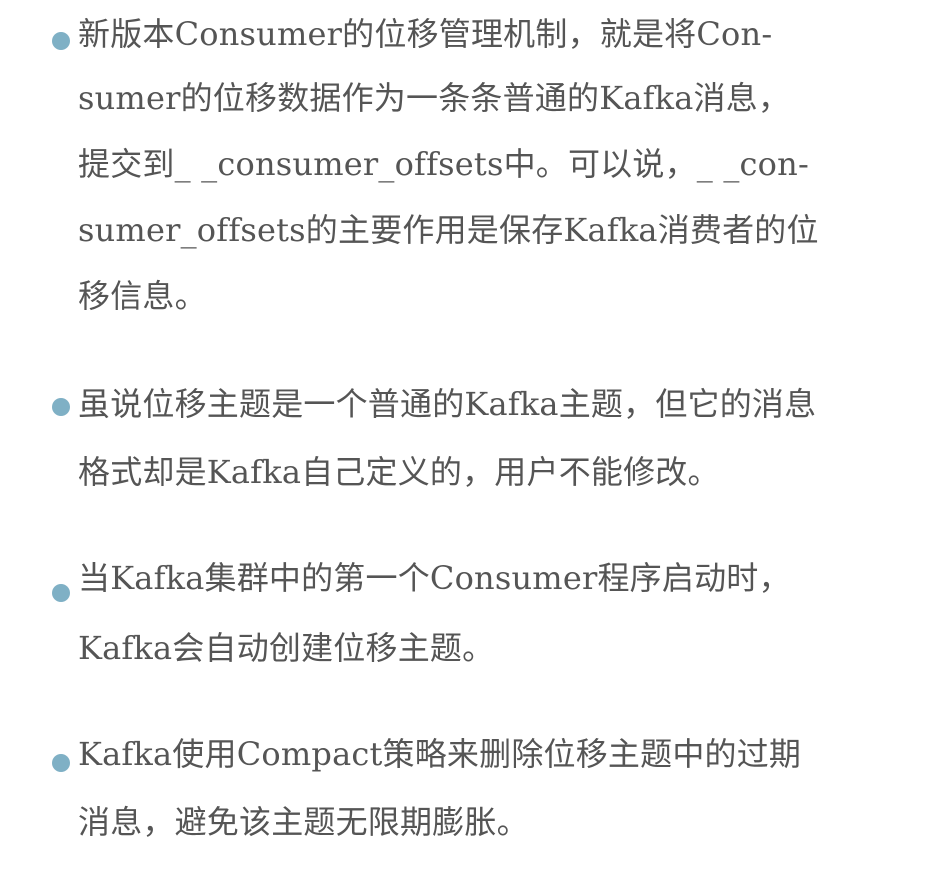 This screenshot has height=874, width=930. I want to click on bullet-text-line: sumer的位移数据作为一条条普通的Kafka消息，, so click(434, 98).